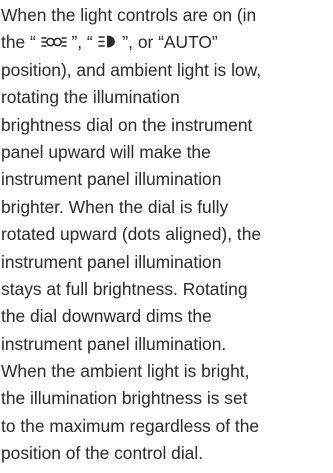  I want to click on text-line: When the light controls are on (in, so click(129, 15).